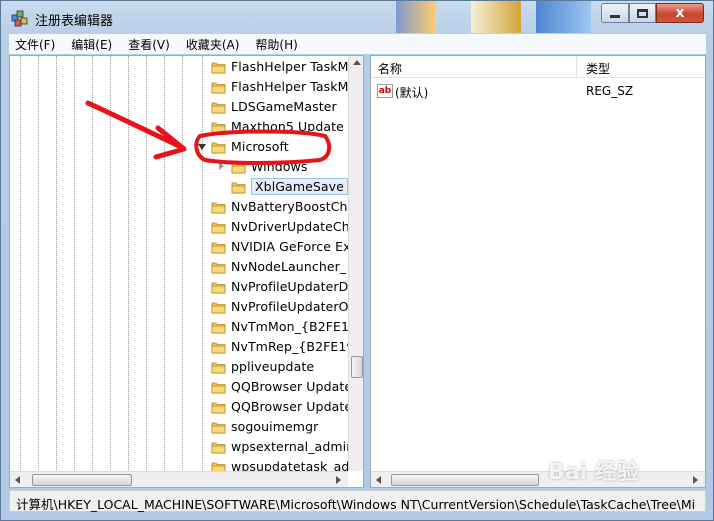 The width and height of the screenshot is (714, 521). I want to click on menu-view: 查看(V), so click(149, 44).